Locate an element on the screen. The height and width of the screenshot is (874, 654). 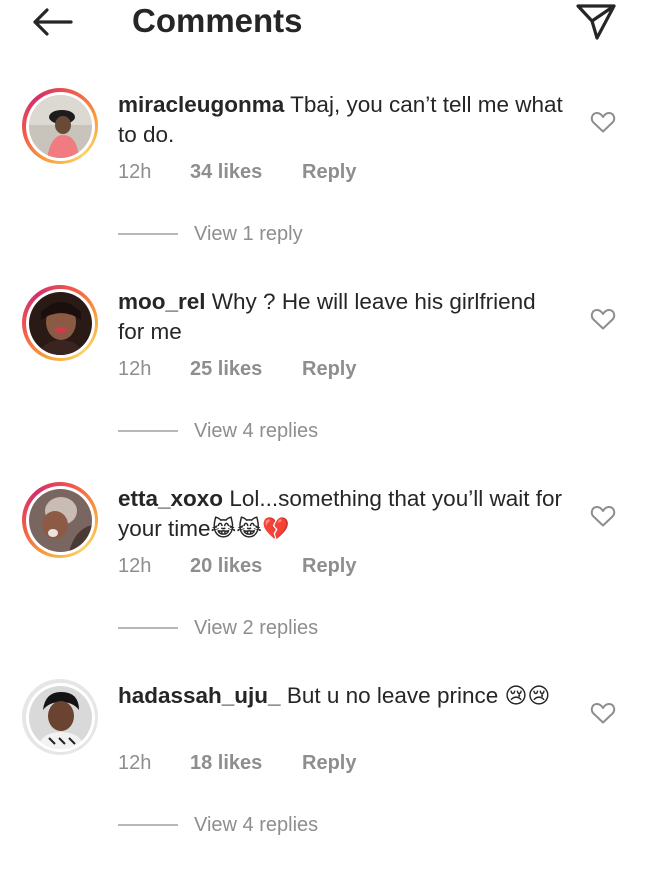
header-bar: Comments is located at coordinates (327, 22).